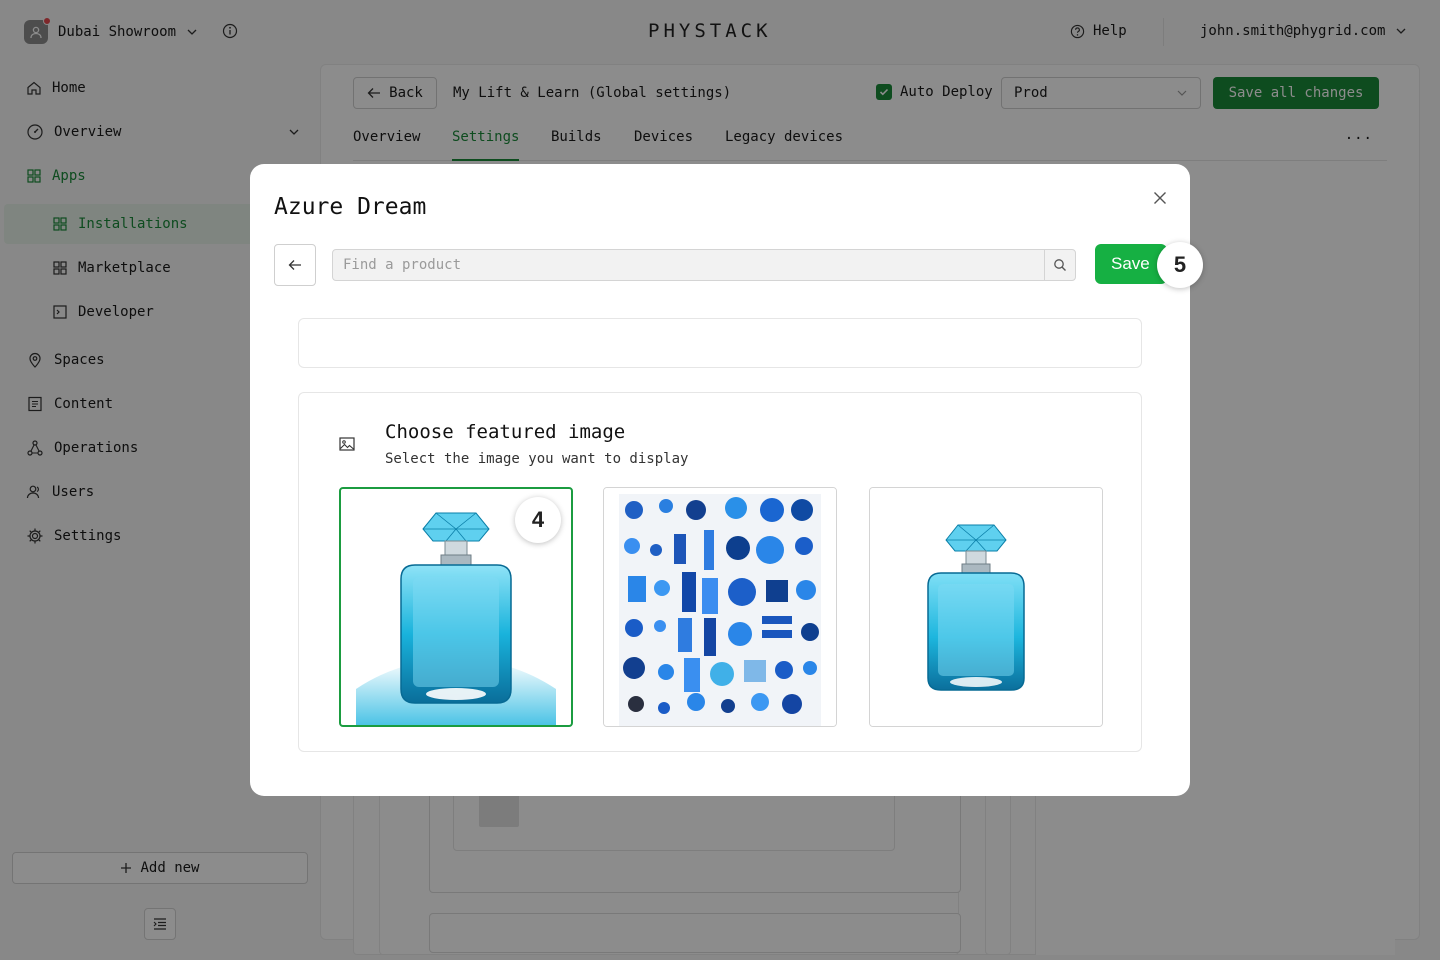 The height and width of the screenshot is (960, 1440). Describe the element at coordinates (688, 265) in the screenshot. I see `product-search-input` at that location.